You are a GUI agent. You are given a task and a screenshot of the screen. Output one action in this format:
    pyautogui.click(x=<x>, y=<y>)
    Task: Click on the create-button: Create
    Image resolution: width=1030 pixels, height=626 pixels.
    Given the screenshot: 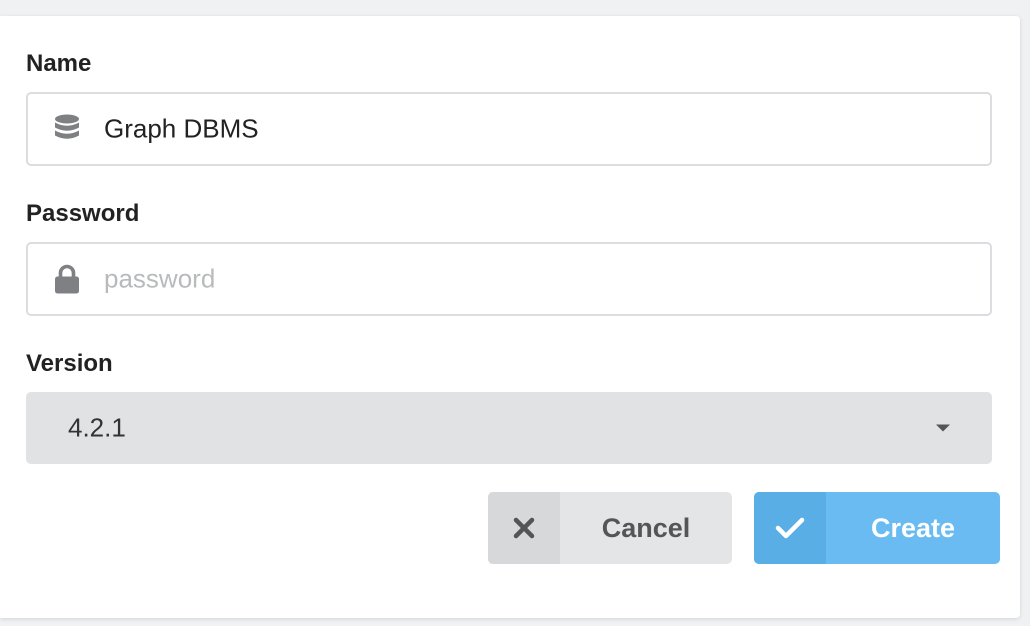 What is the action you would take?
    pyautogui.click(x=877, y=528)
    